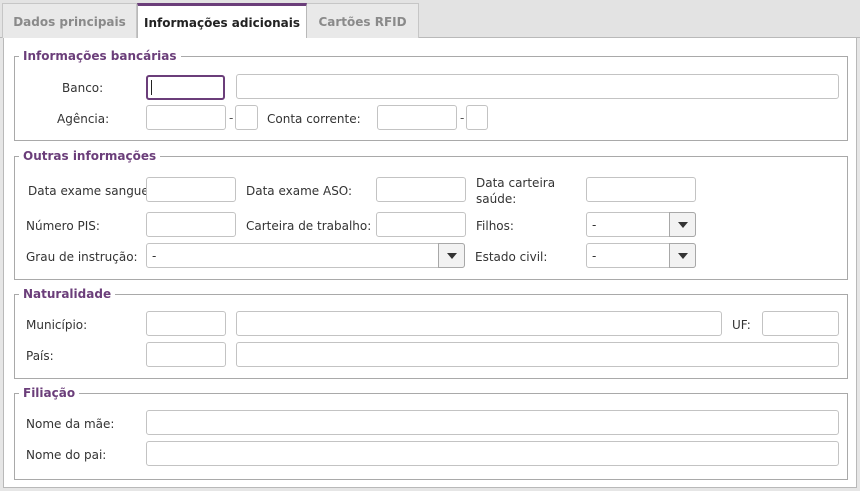 The image size is (860, 491). Describe the element at coordinates (191, 189) in the screenshot. I see `exame-sangue-input` at that location.